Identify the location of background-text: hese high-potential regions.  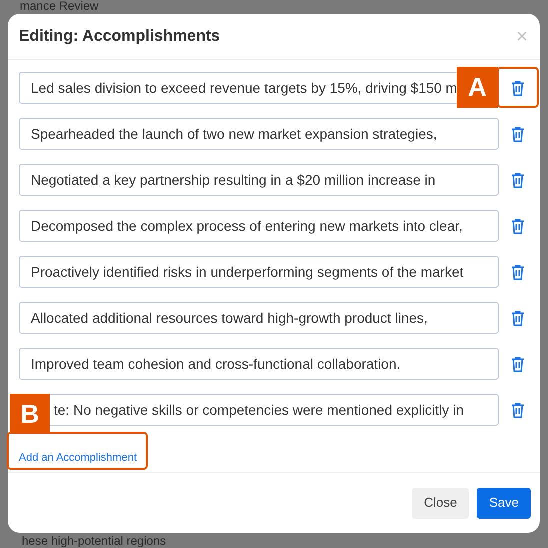
(94, 541).